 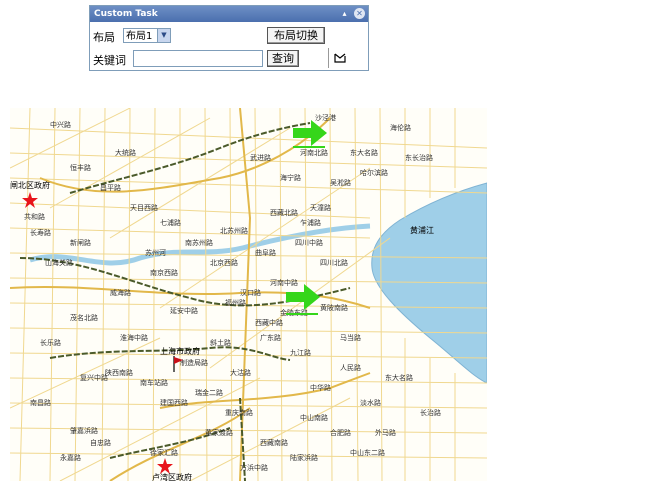 What do you see at coordinates (134, 338) in the screenshot?
I see `road-label: 淮海中路` at bounding box center [134, 338].